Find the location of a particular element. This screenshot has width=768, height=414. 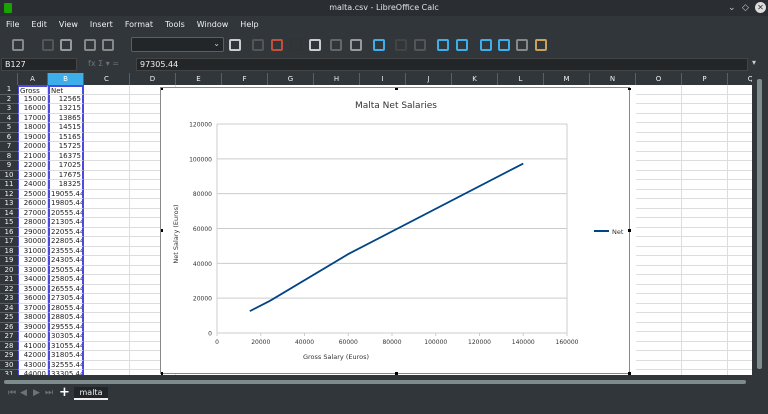

gross-cell: 24000 is located at coordinates (33, 185).